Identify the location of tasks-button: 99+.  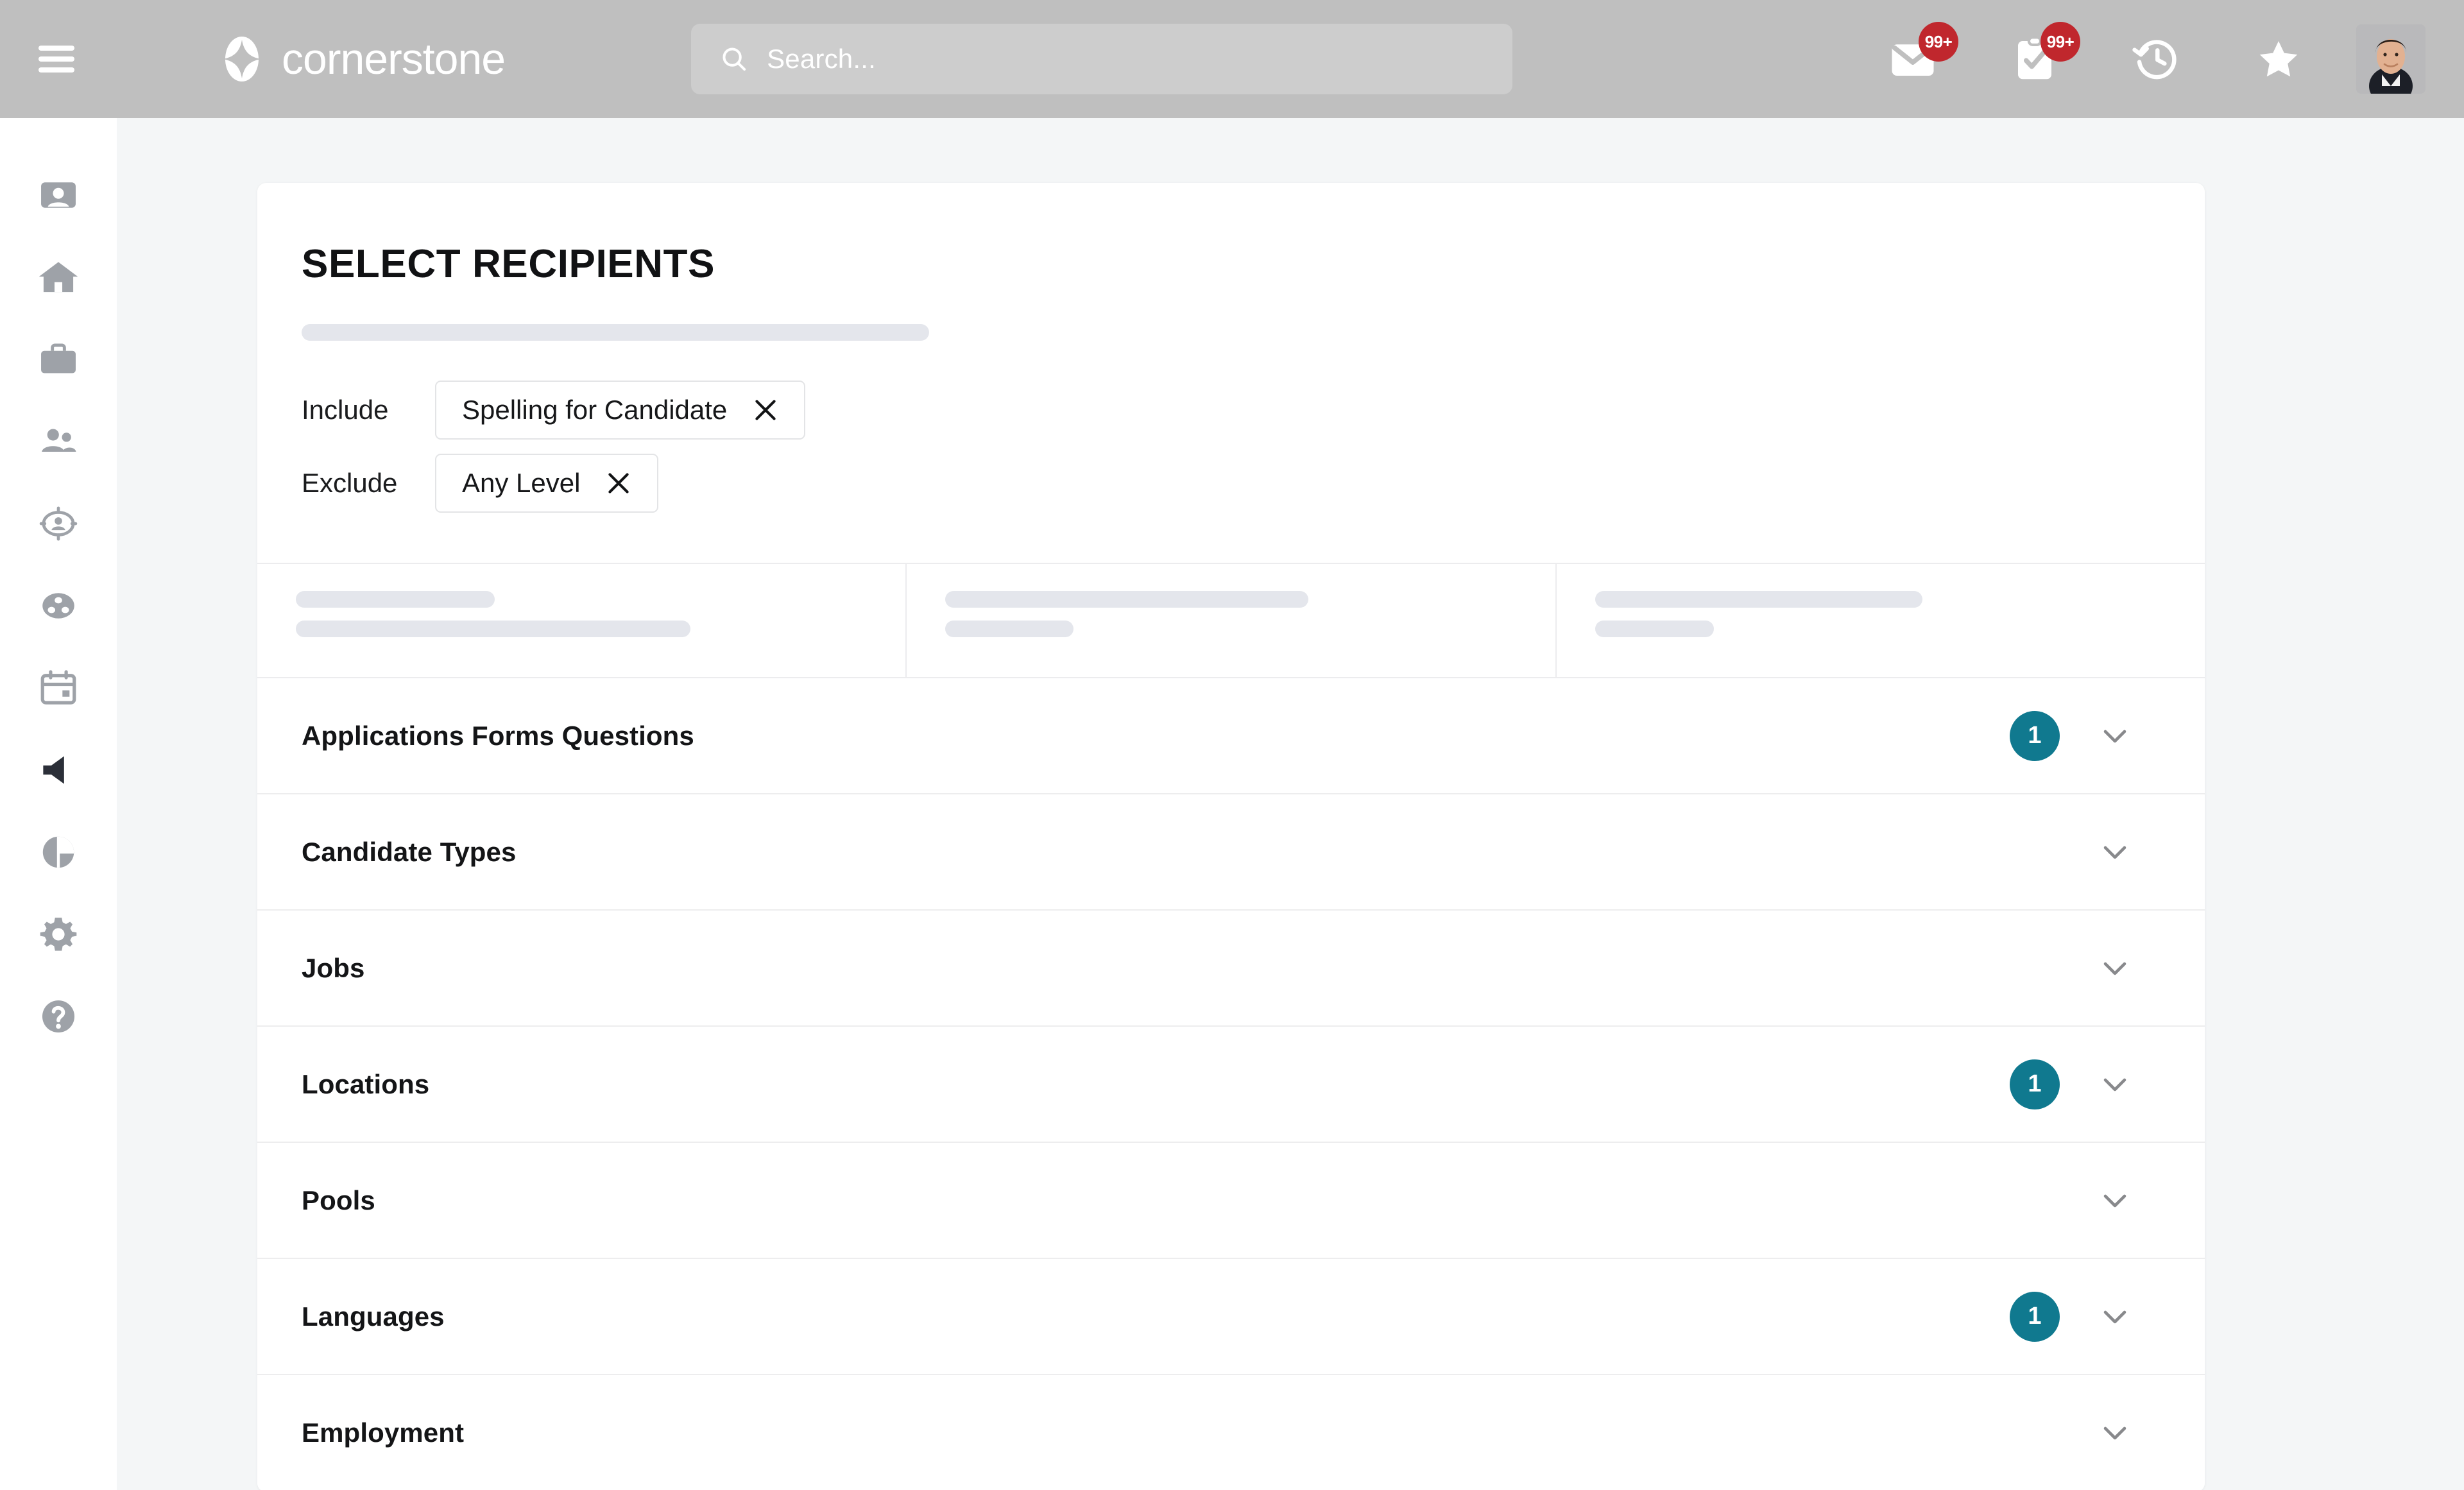
(2035, 59).